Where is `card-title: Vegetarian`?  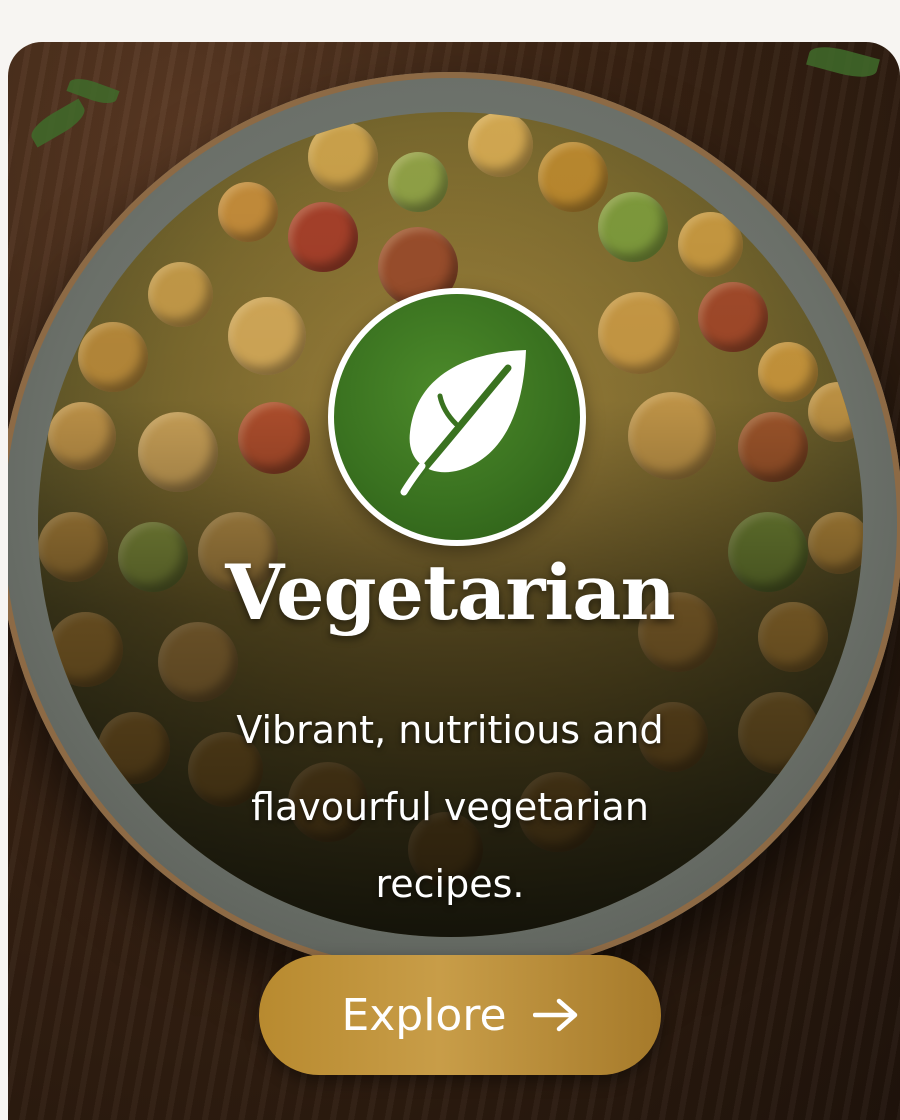 card-title: Vegetarian is located at coordinates (450, 592).